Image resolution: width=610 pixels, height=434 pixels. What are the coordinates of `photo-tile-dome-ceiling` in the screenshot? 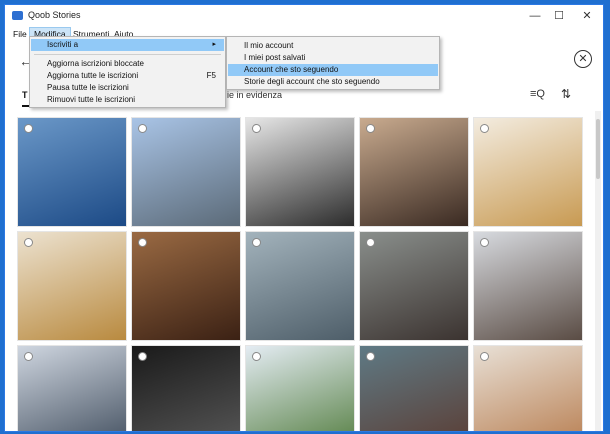 It's located at (72, 172).